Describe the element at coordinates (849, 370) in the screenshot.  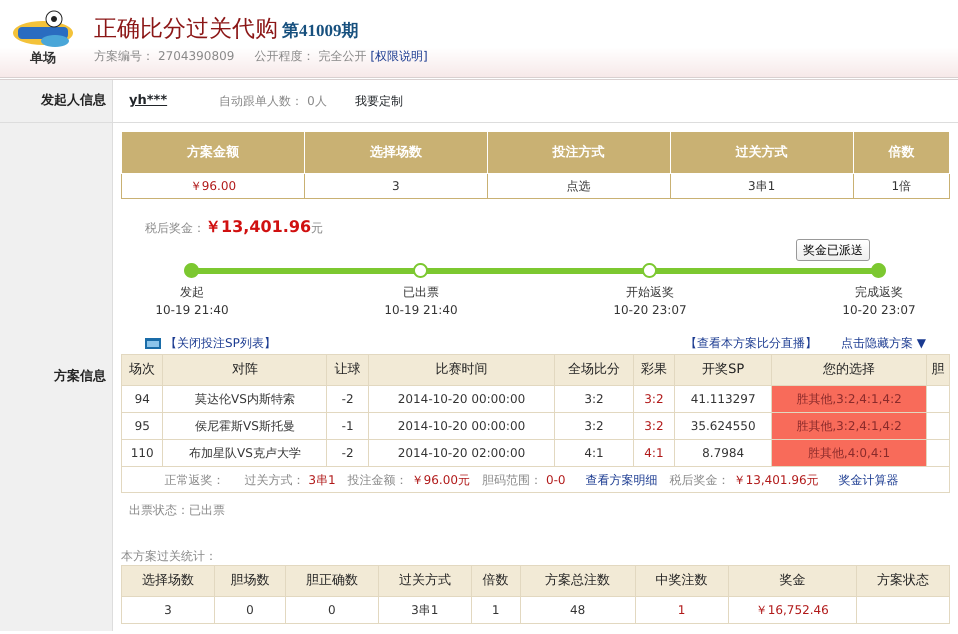
I see `column-header: 您的选择` at that location.